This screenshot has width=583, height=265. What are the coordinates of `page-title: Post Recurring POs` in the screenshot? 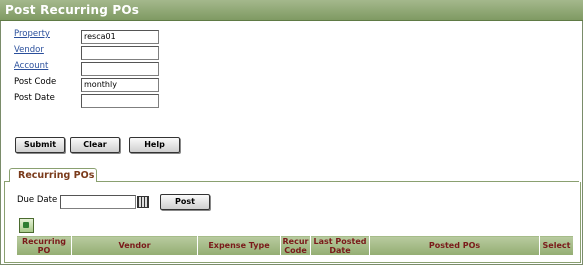 It's located at (72, 10).